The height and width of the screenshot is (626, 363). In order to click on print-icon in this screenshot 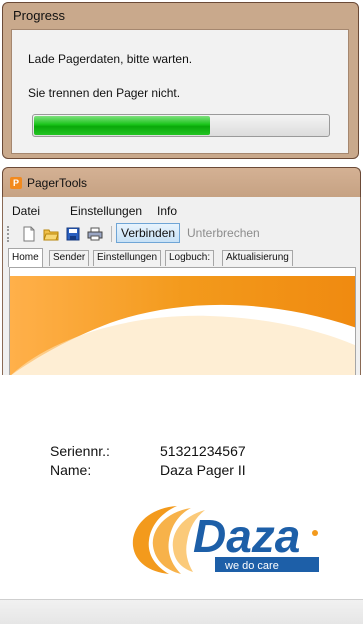, I will do `click(95, 234)`.